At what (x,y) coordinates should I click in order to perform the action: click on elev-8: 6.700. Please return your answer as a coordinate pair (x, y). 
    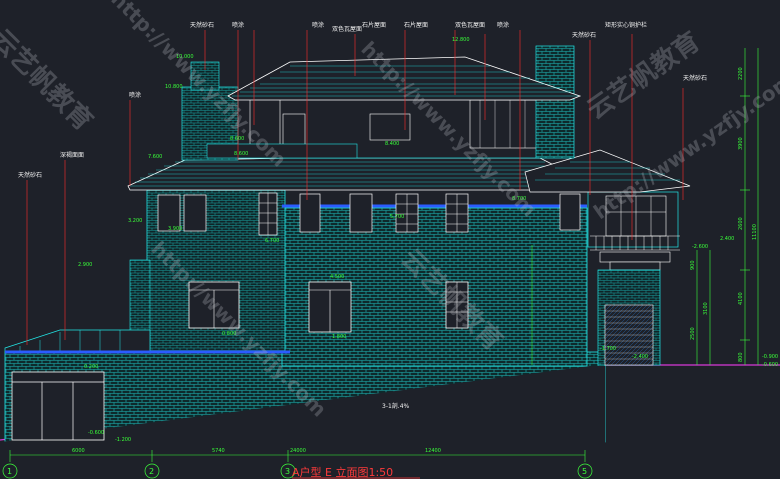
    Looking at the image, I should click on (272, 241).